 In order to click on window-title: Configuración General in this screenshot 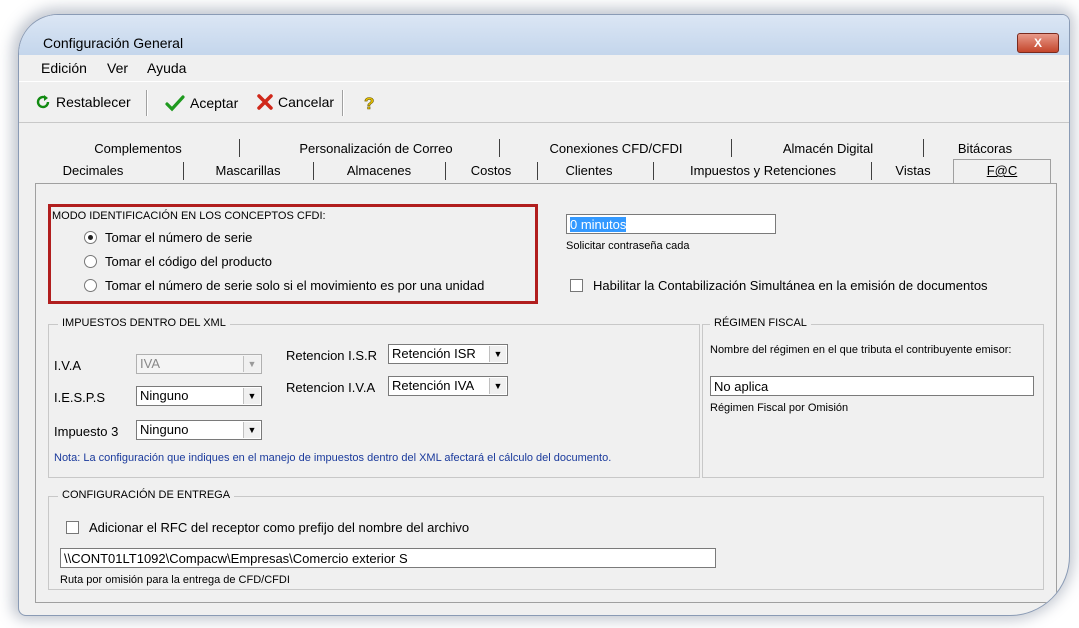, I will do `click(113, 43)`.